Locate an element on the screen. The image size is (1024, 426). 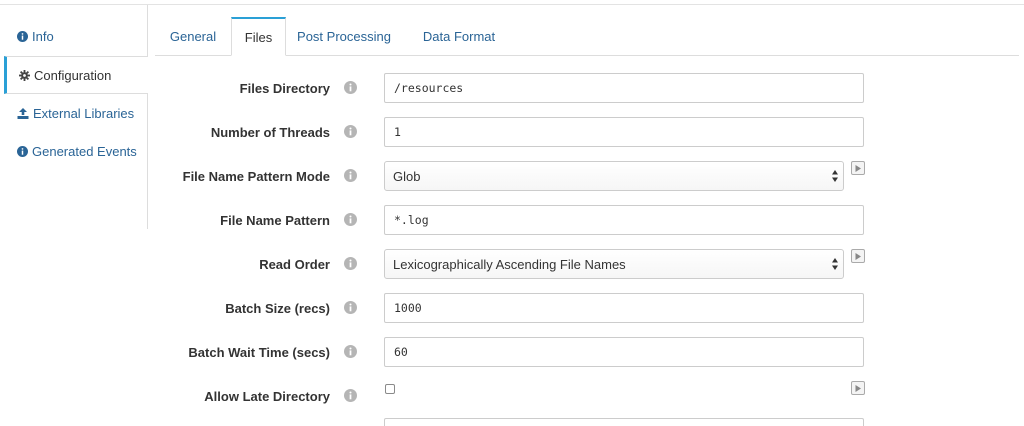
gear-icon is located at coordinates (24, 75).